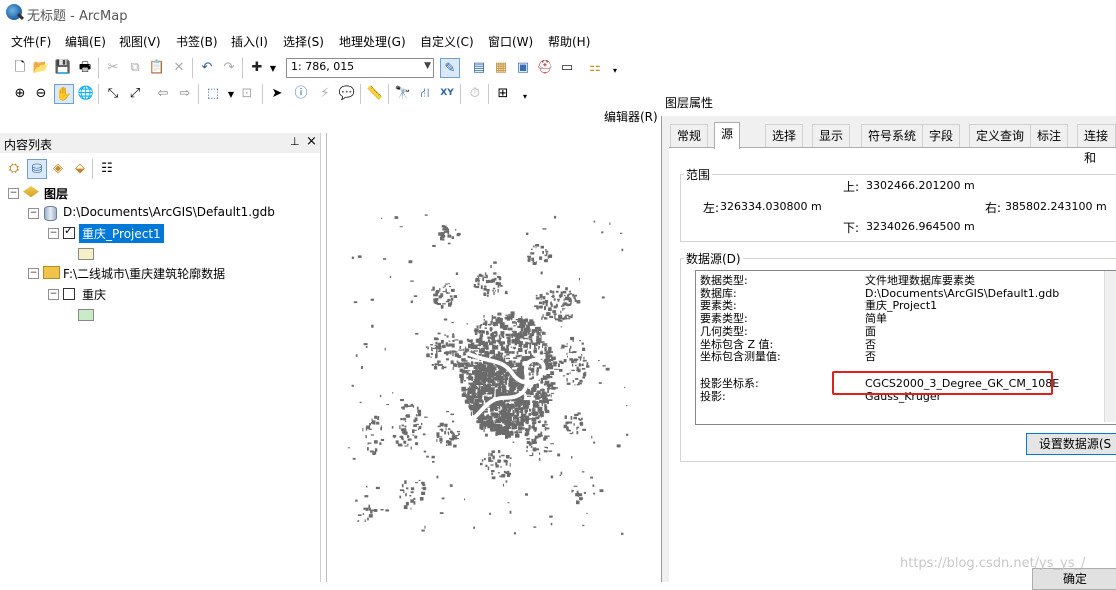 Image resolution: width=1116 pixels, height=590 pixels. What do you see at coordinates (113, 93) in the screenshot?
I see `fixed-zoom-in-icon: ⤡` at bounding box center [113, 93].